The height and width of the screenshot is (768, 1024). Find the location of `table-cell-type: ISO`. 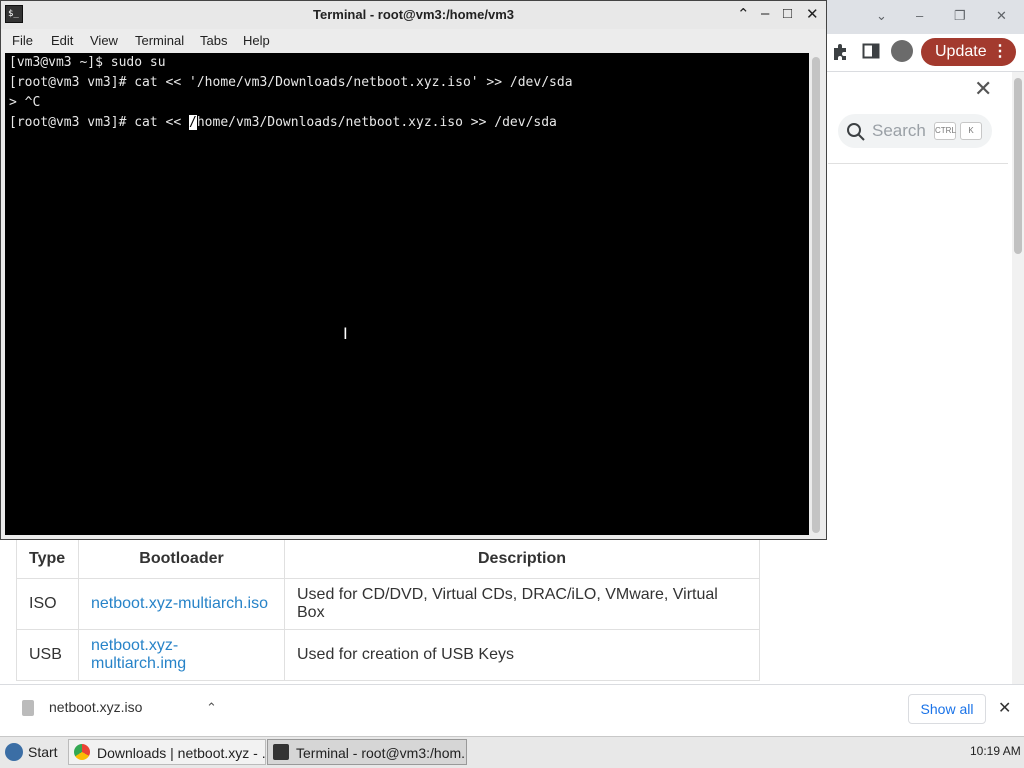

table-cell-type: ISO is located at coordinates (47, 604).